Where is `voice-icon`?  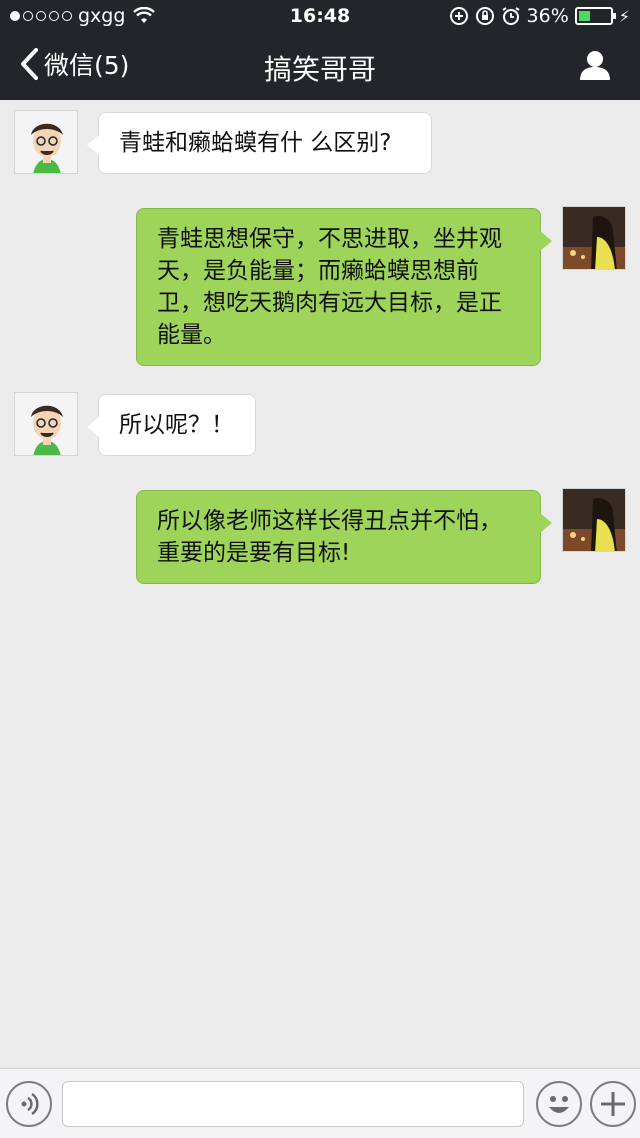 voice-icon is located at coordinates (30, 1104).